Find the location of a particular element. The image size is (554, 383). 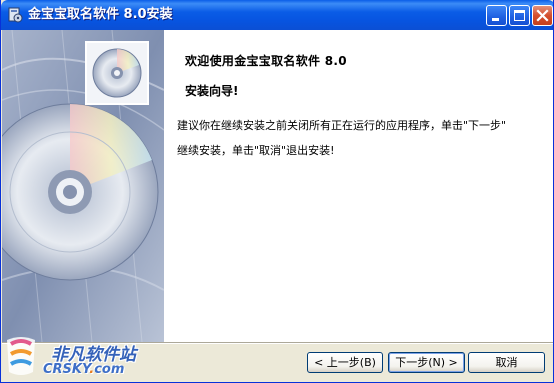

maximize-icon is located at coordinates (519, 15).